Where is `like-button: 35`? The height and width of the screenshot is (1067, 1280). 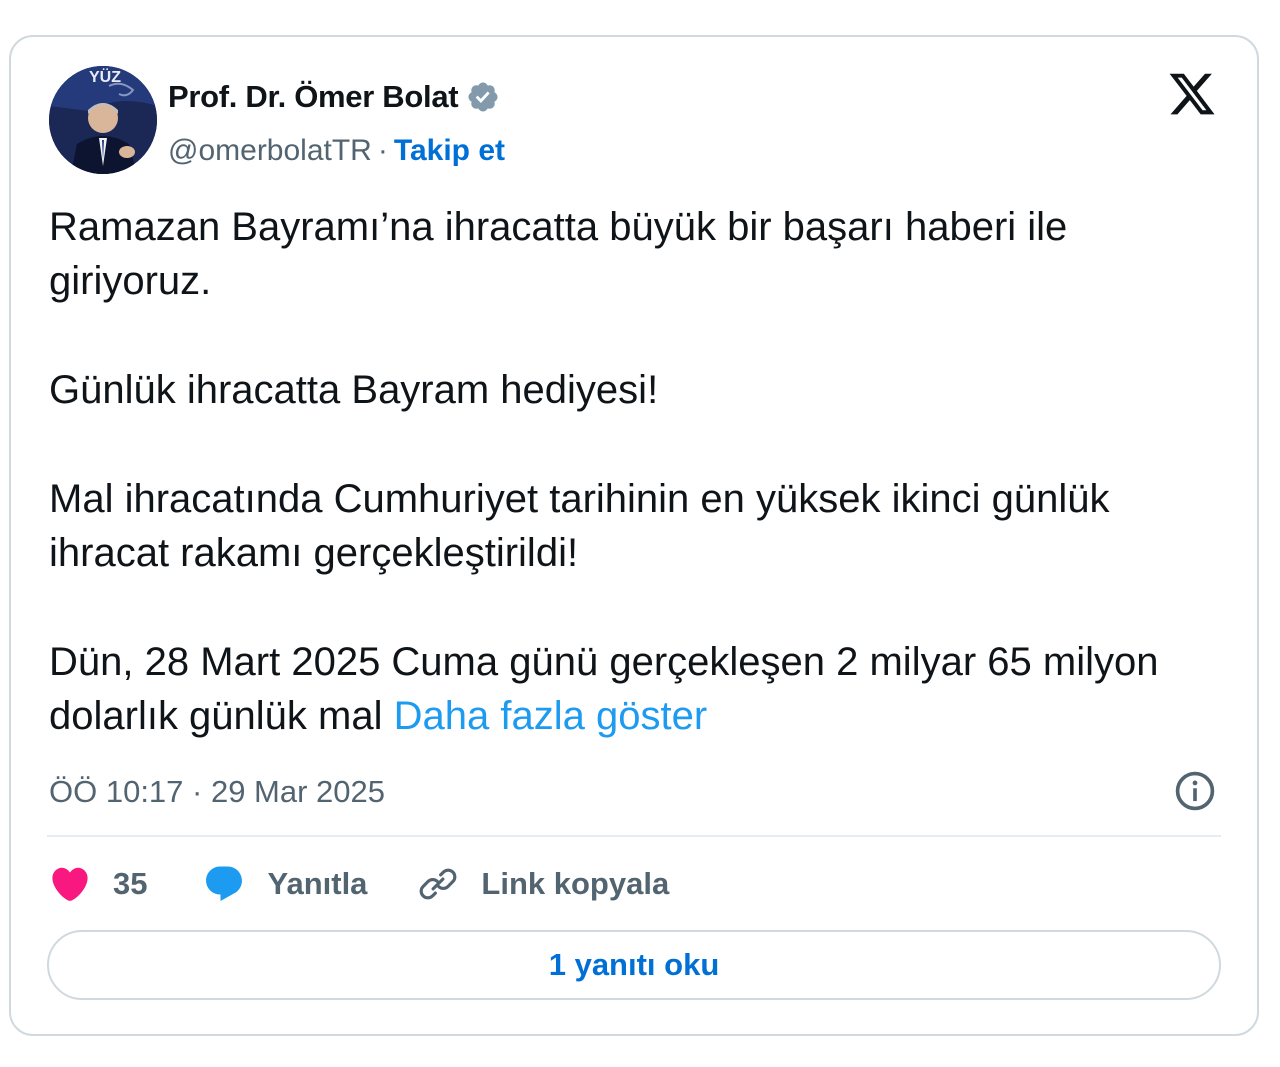 like-button: 35 is located at coordinates (98, 884).